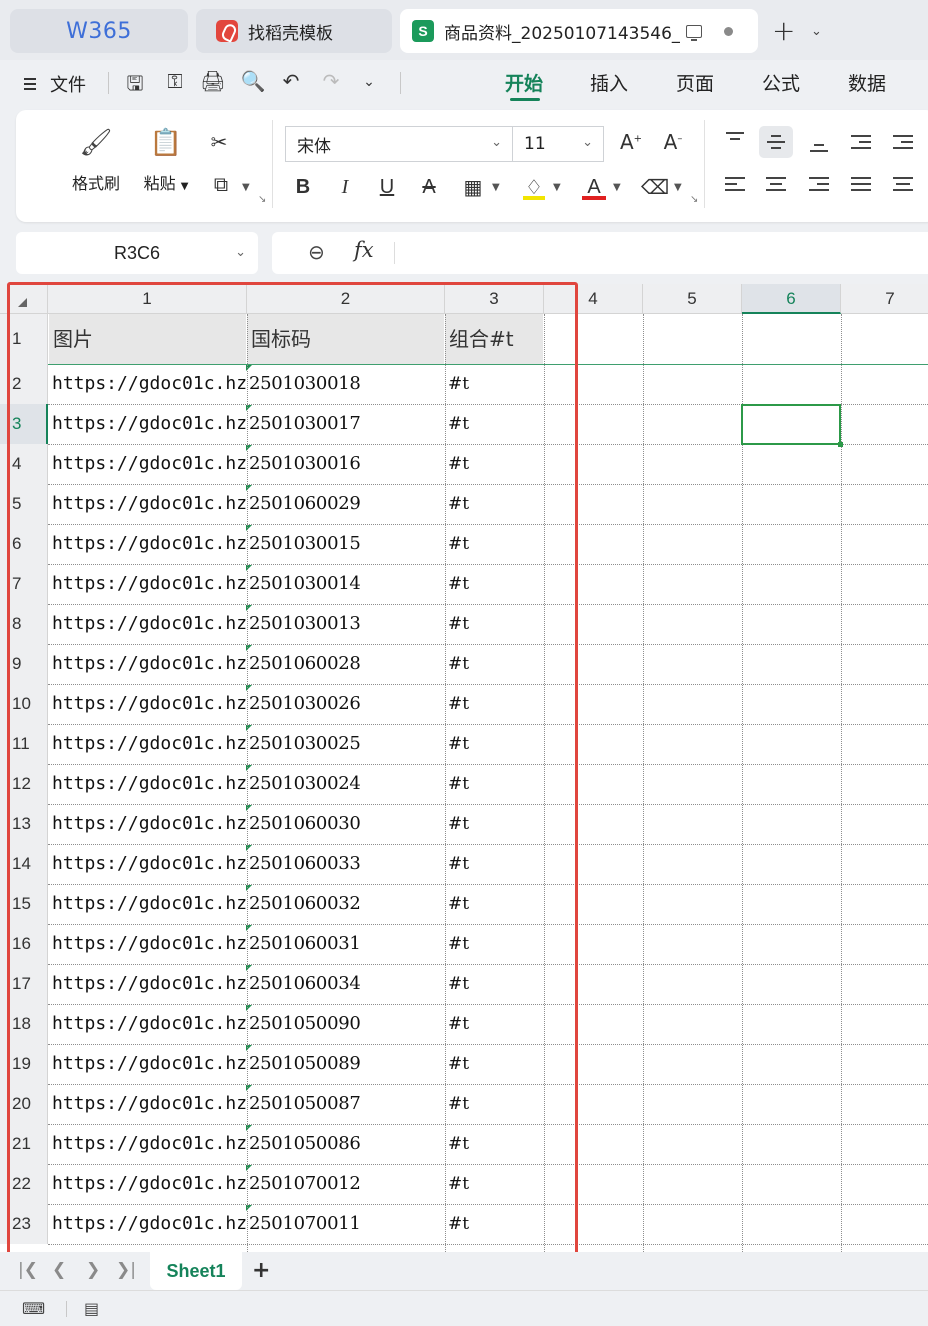 The width and height of the screenshot is (928, 1326). I want to click on header-cell-combo: 组合#t, so click(494, 339).